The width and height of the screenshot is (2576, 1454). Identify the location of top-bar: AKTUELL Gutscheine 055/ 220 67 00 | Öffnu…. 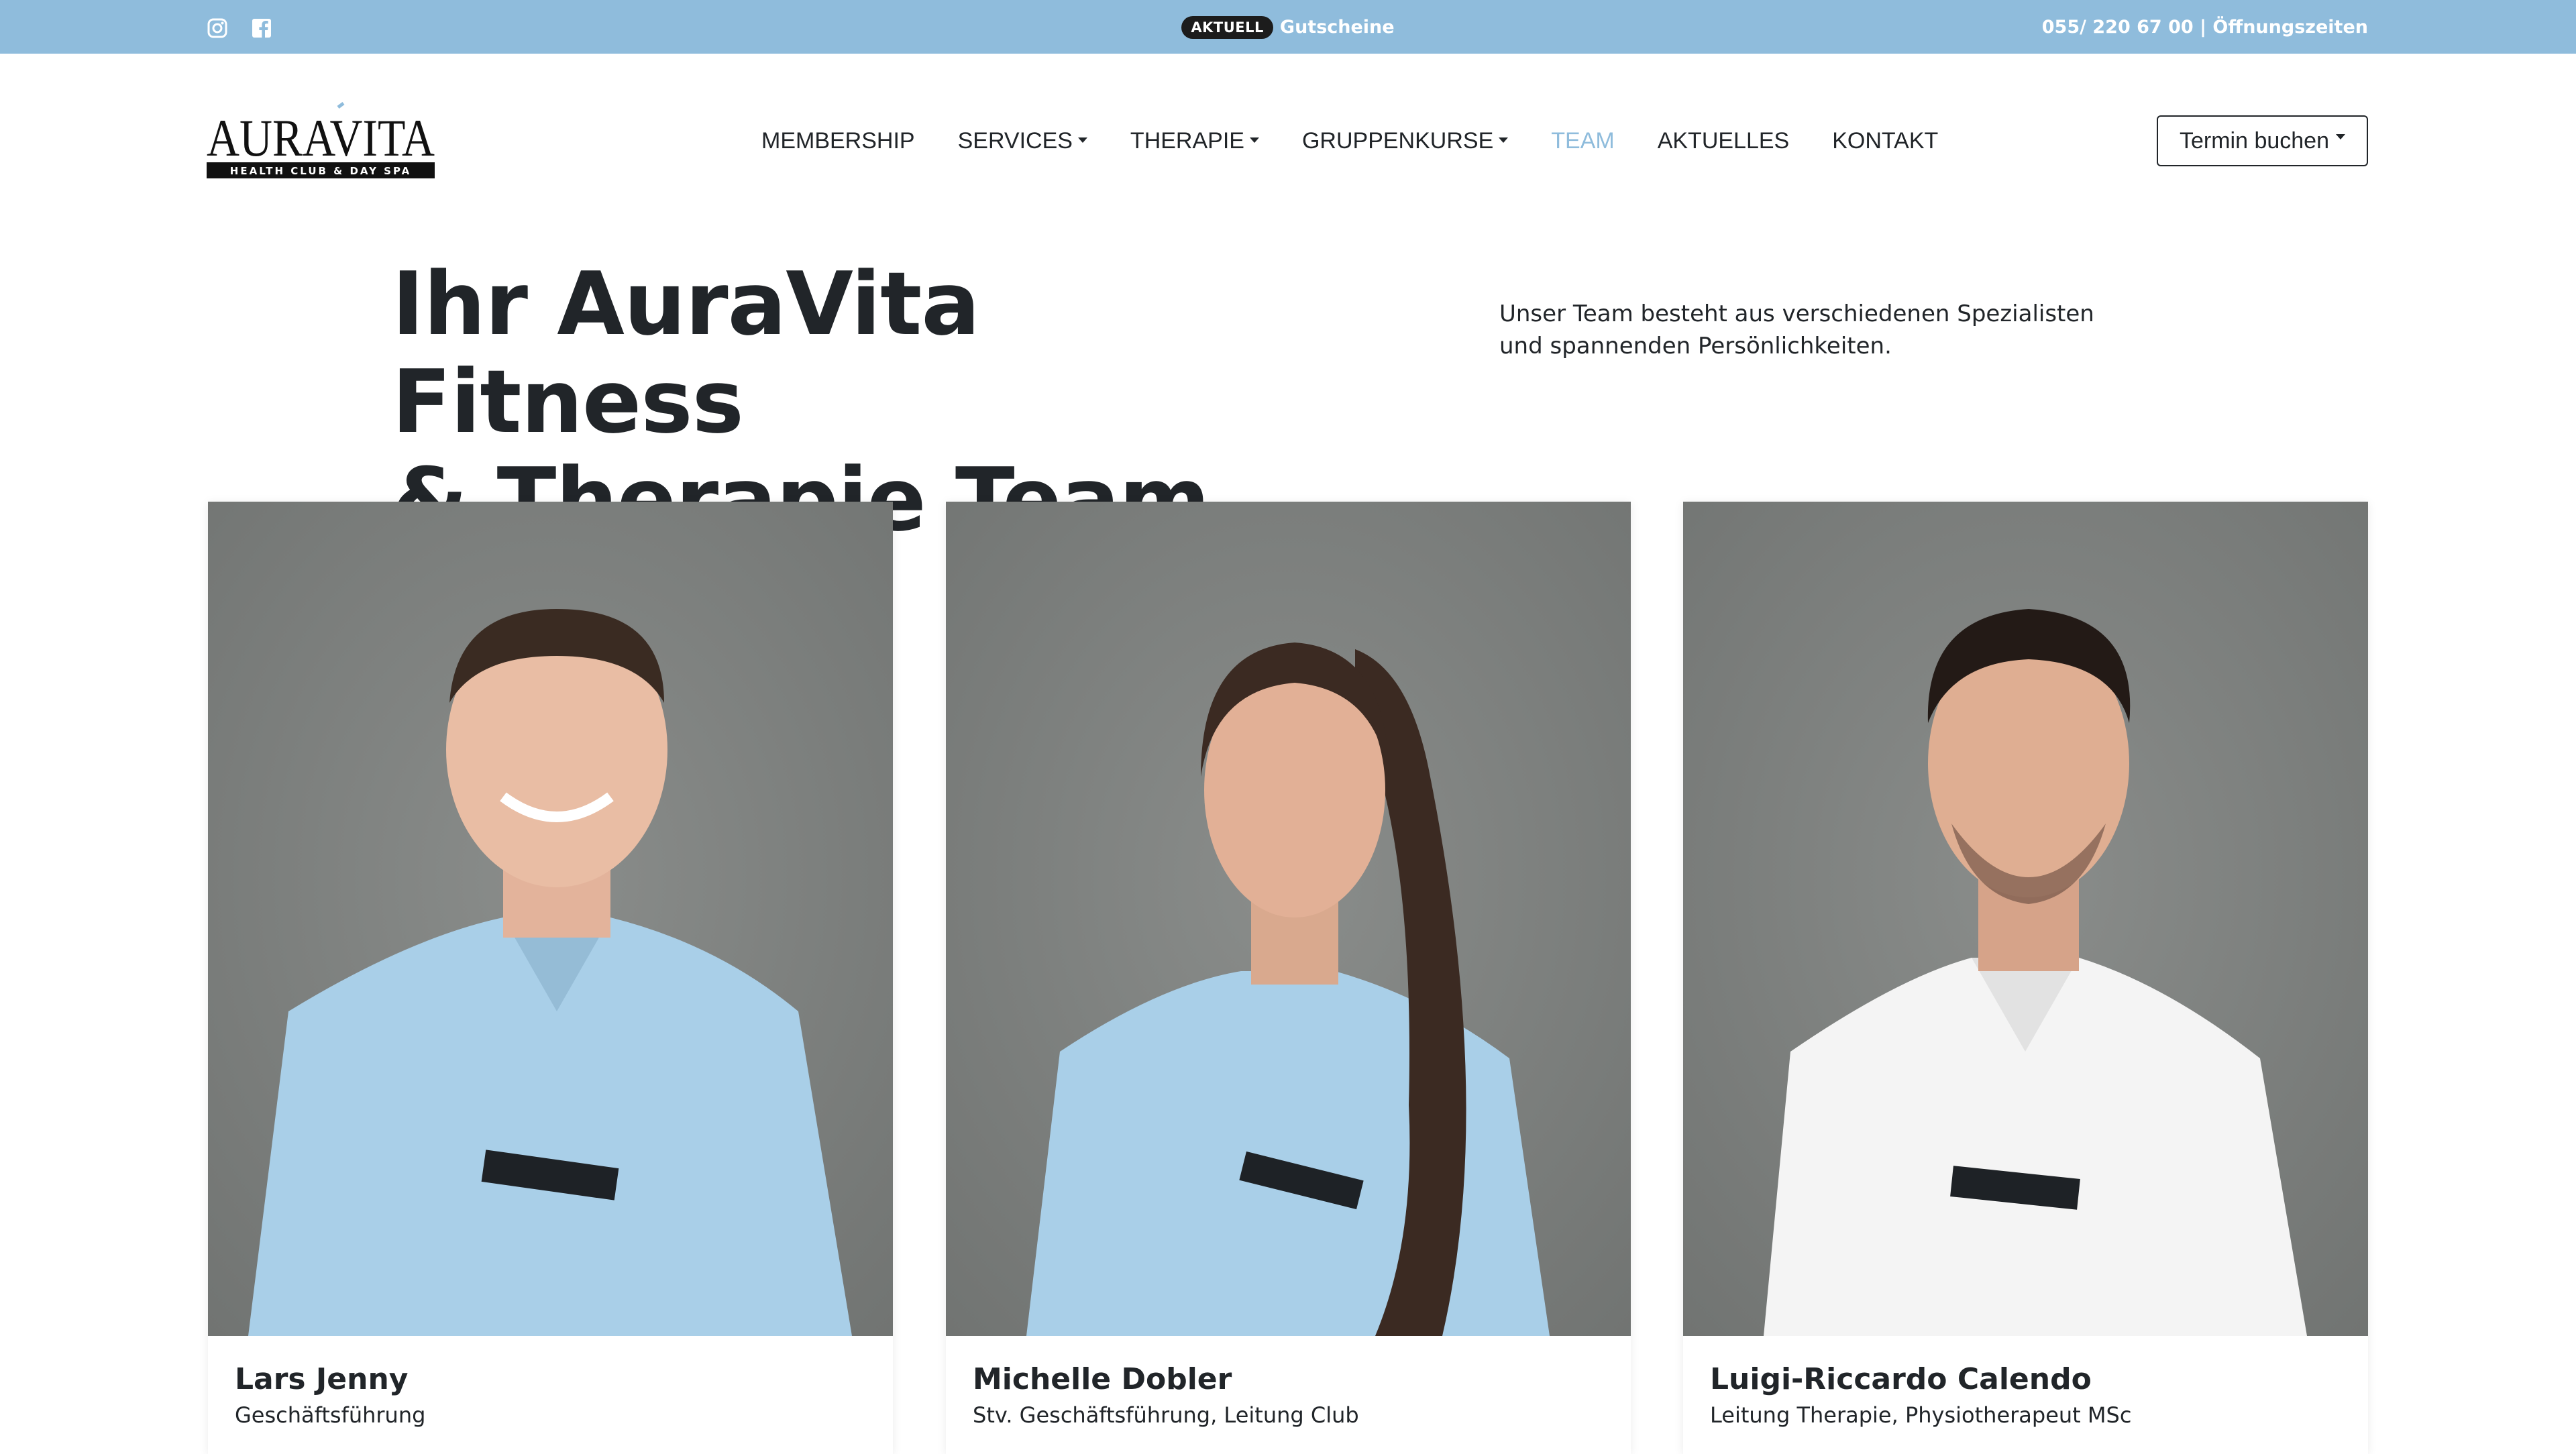
(1288, 27).